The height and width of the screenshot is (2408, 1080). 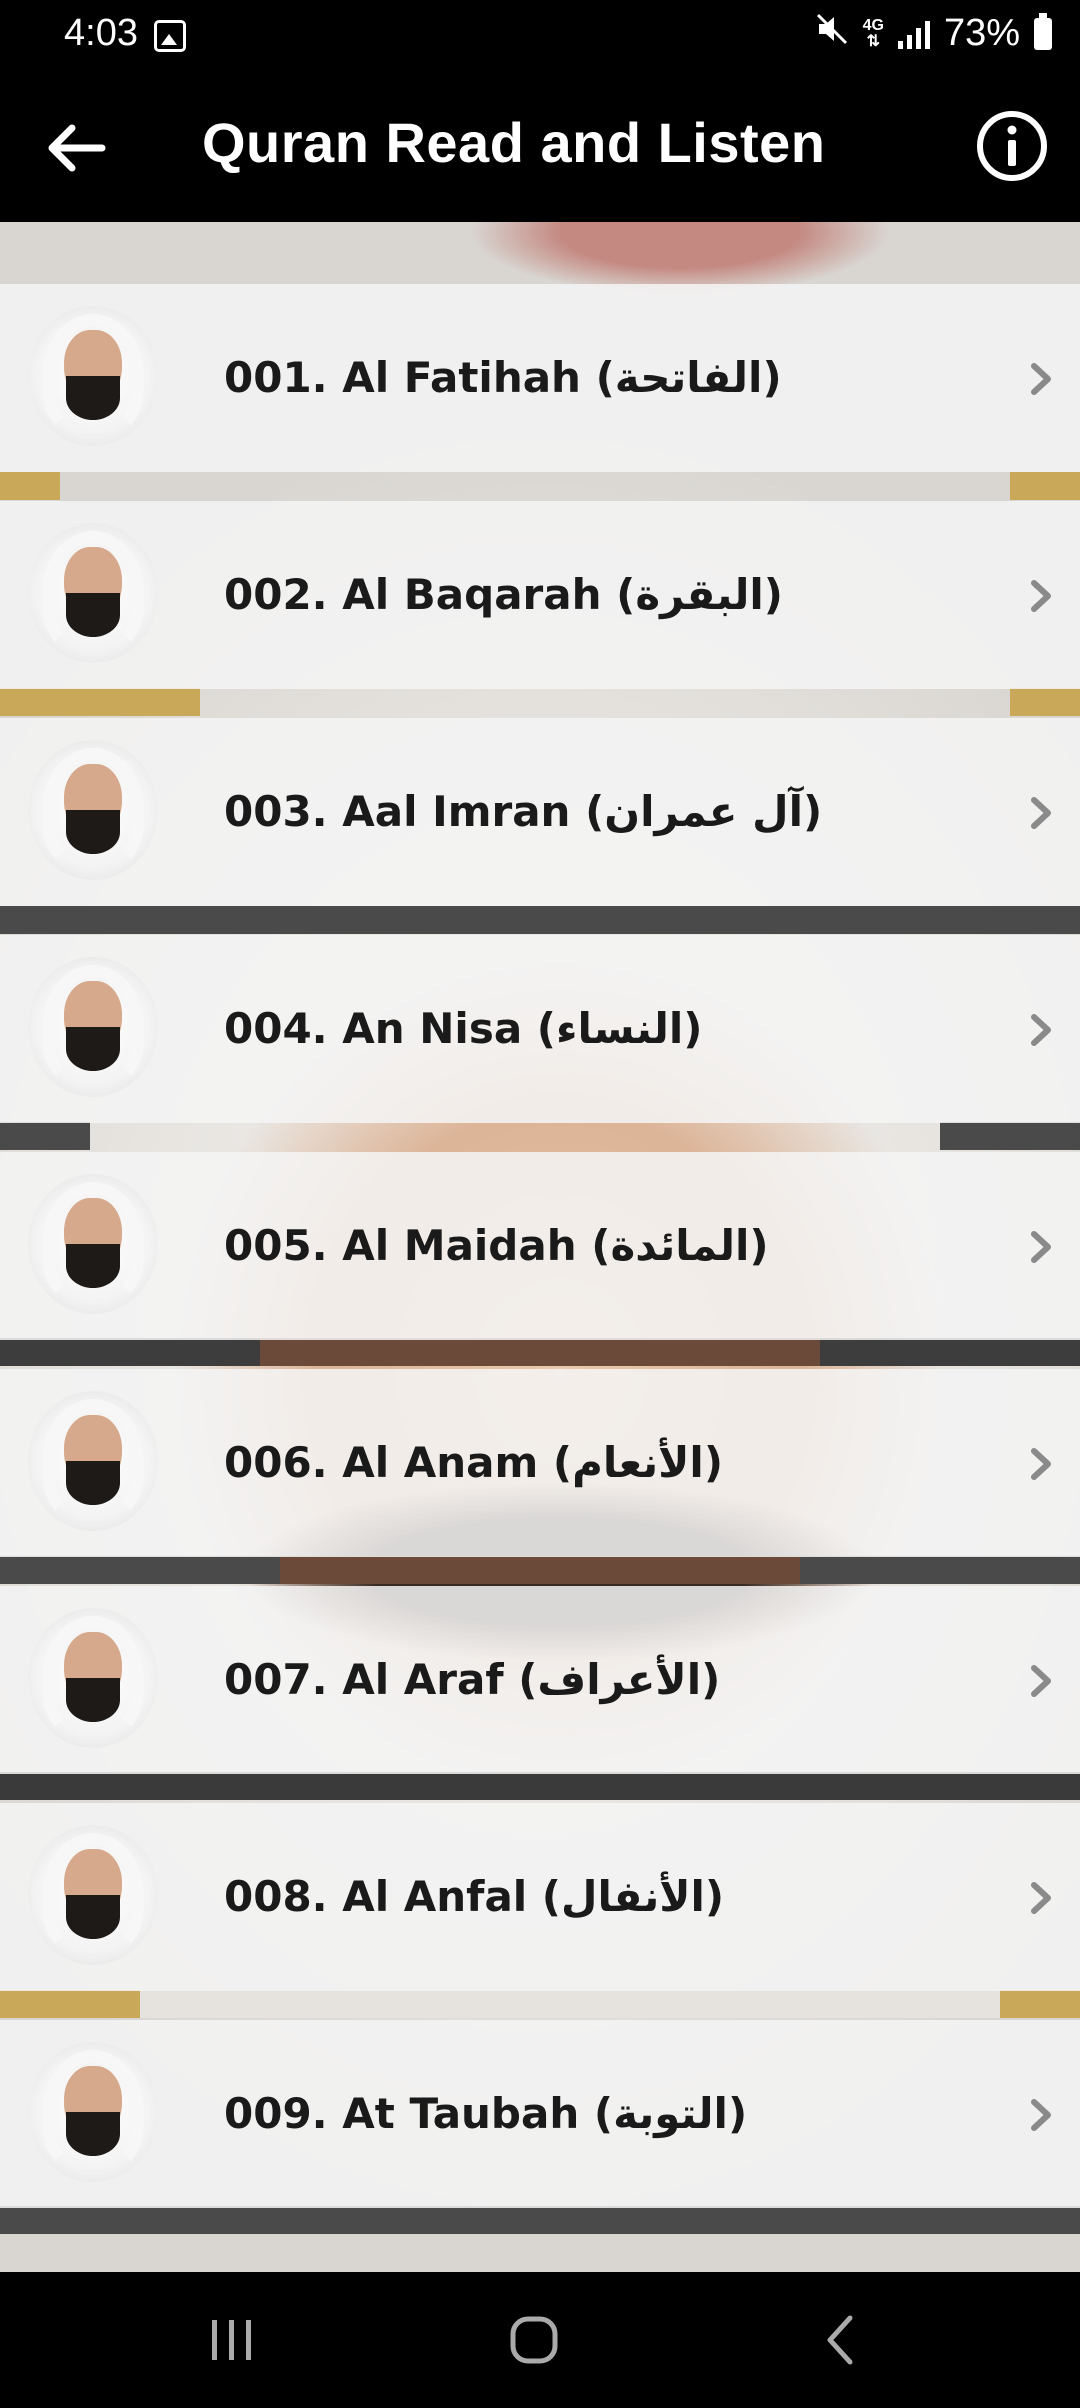 I want to click on battery-percent: 73%, so click(x=981, y=33).